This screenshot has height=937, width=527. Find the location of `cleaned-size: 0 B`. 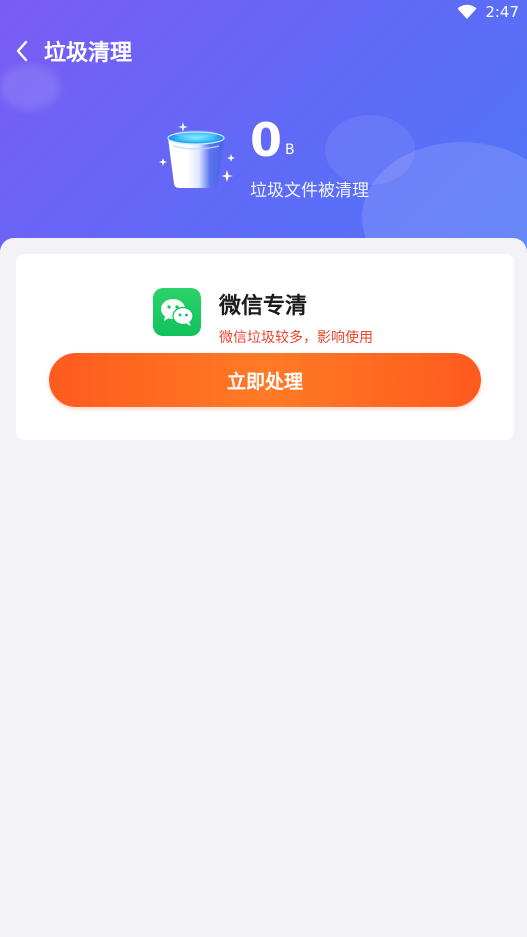

cleaned-size: 0 B is located at coordinates (272, 140).